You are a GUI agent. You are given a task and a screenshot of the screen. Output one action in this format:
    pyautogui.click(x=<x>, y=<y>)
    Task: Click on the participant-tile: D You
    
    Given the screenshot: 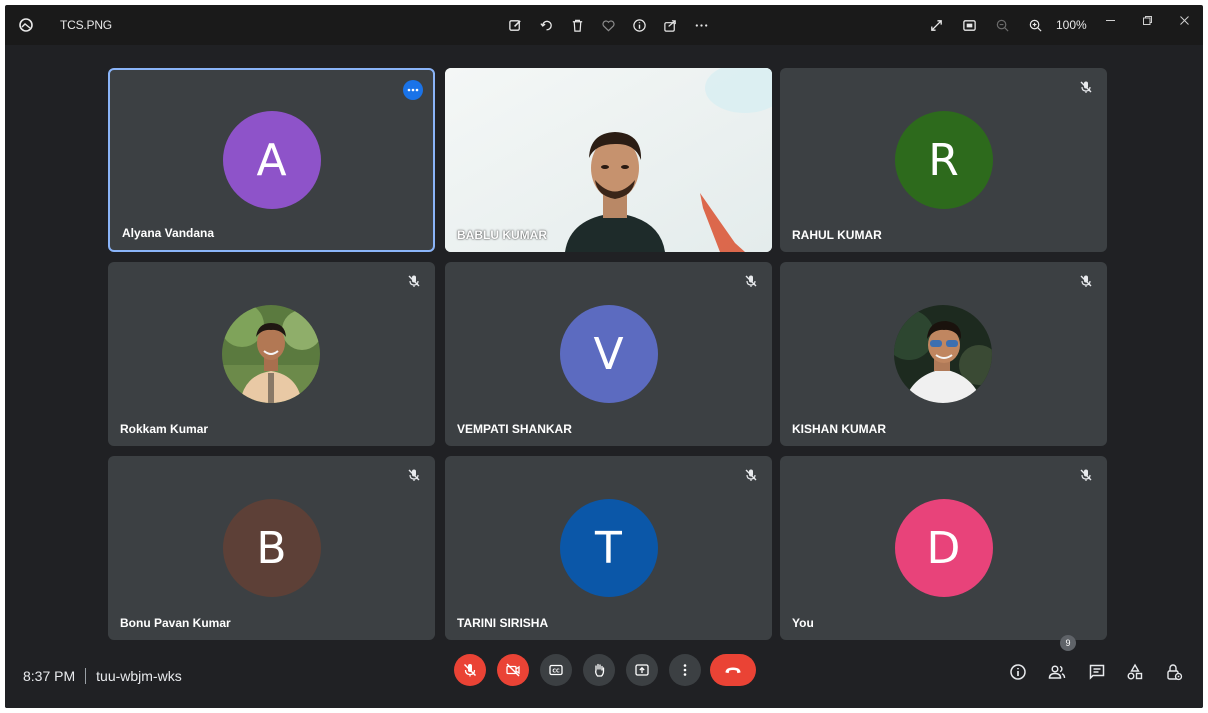 What is the action you would take?
    pyautogui.click(x=943, y=548)
    